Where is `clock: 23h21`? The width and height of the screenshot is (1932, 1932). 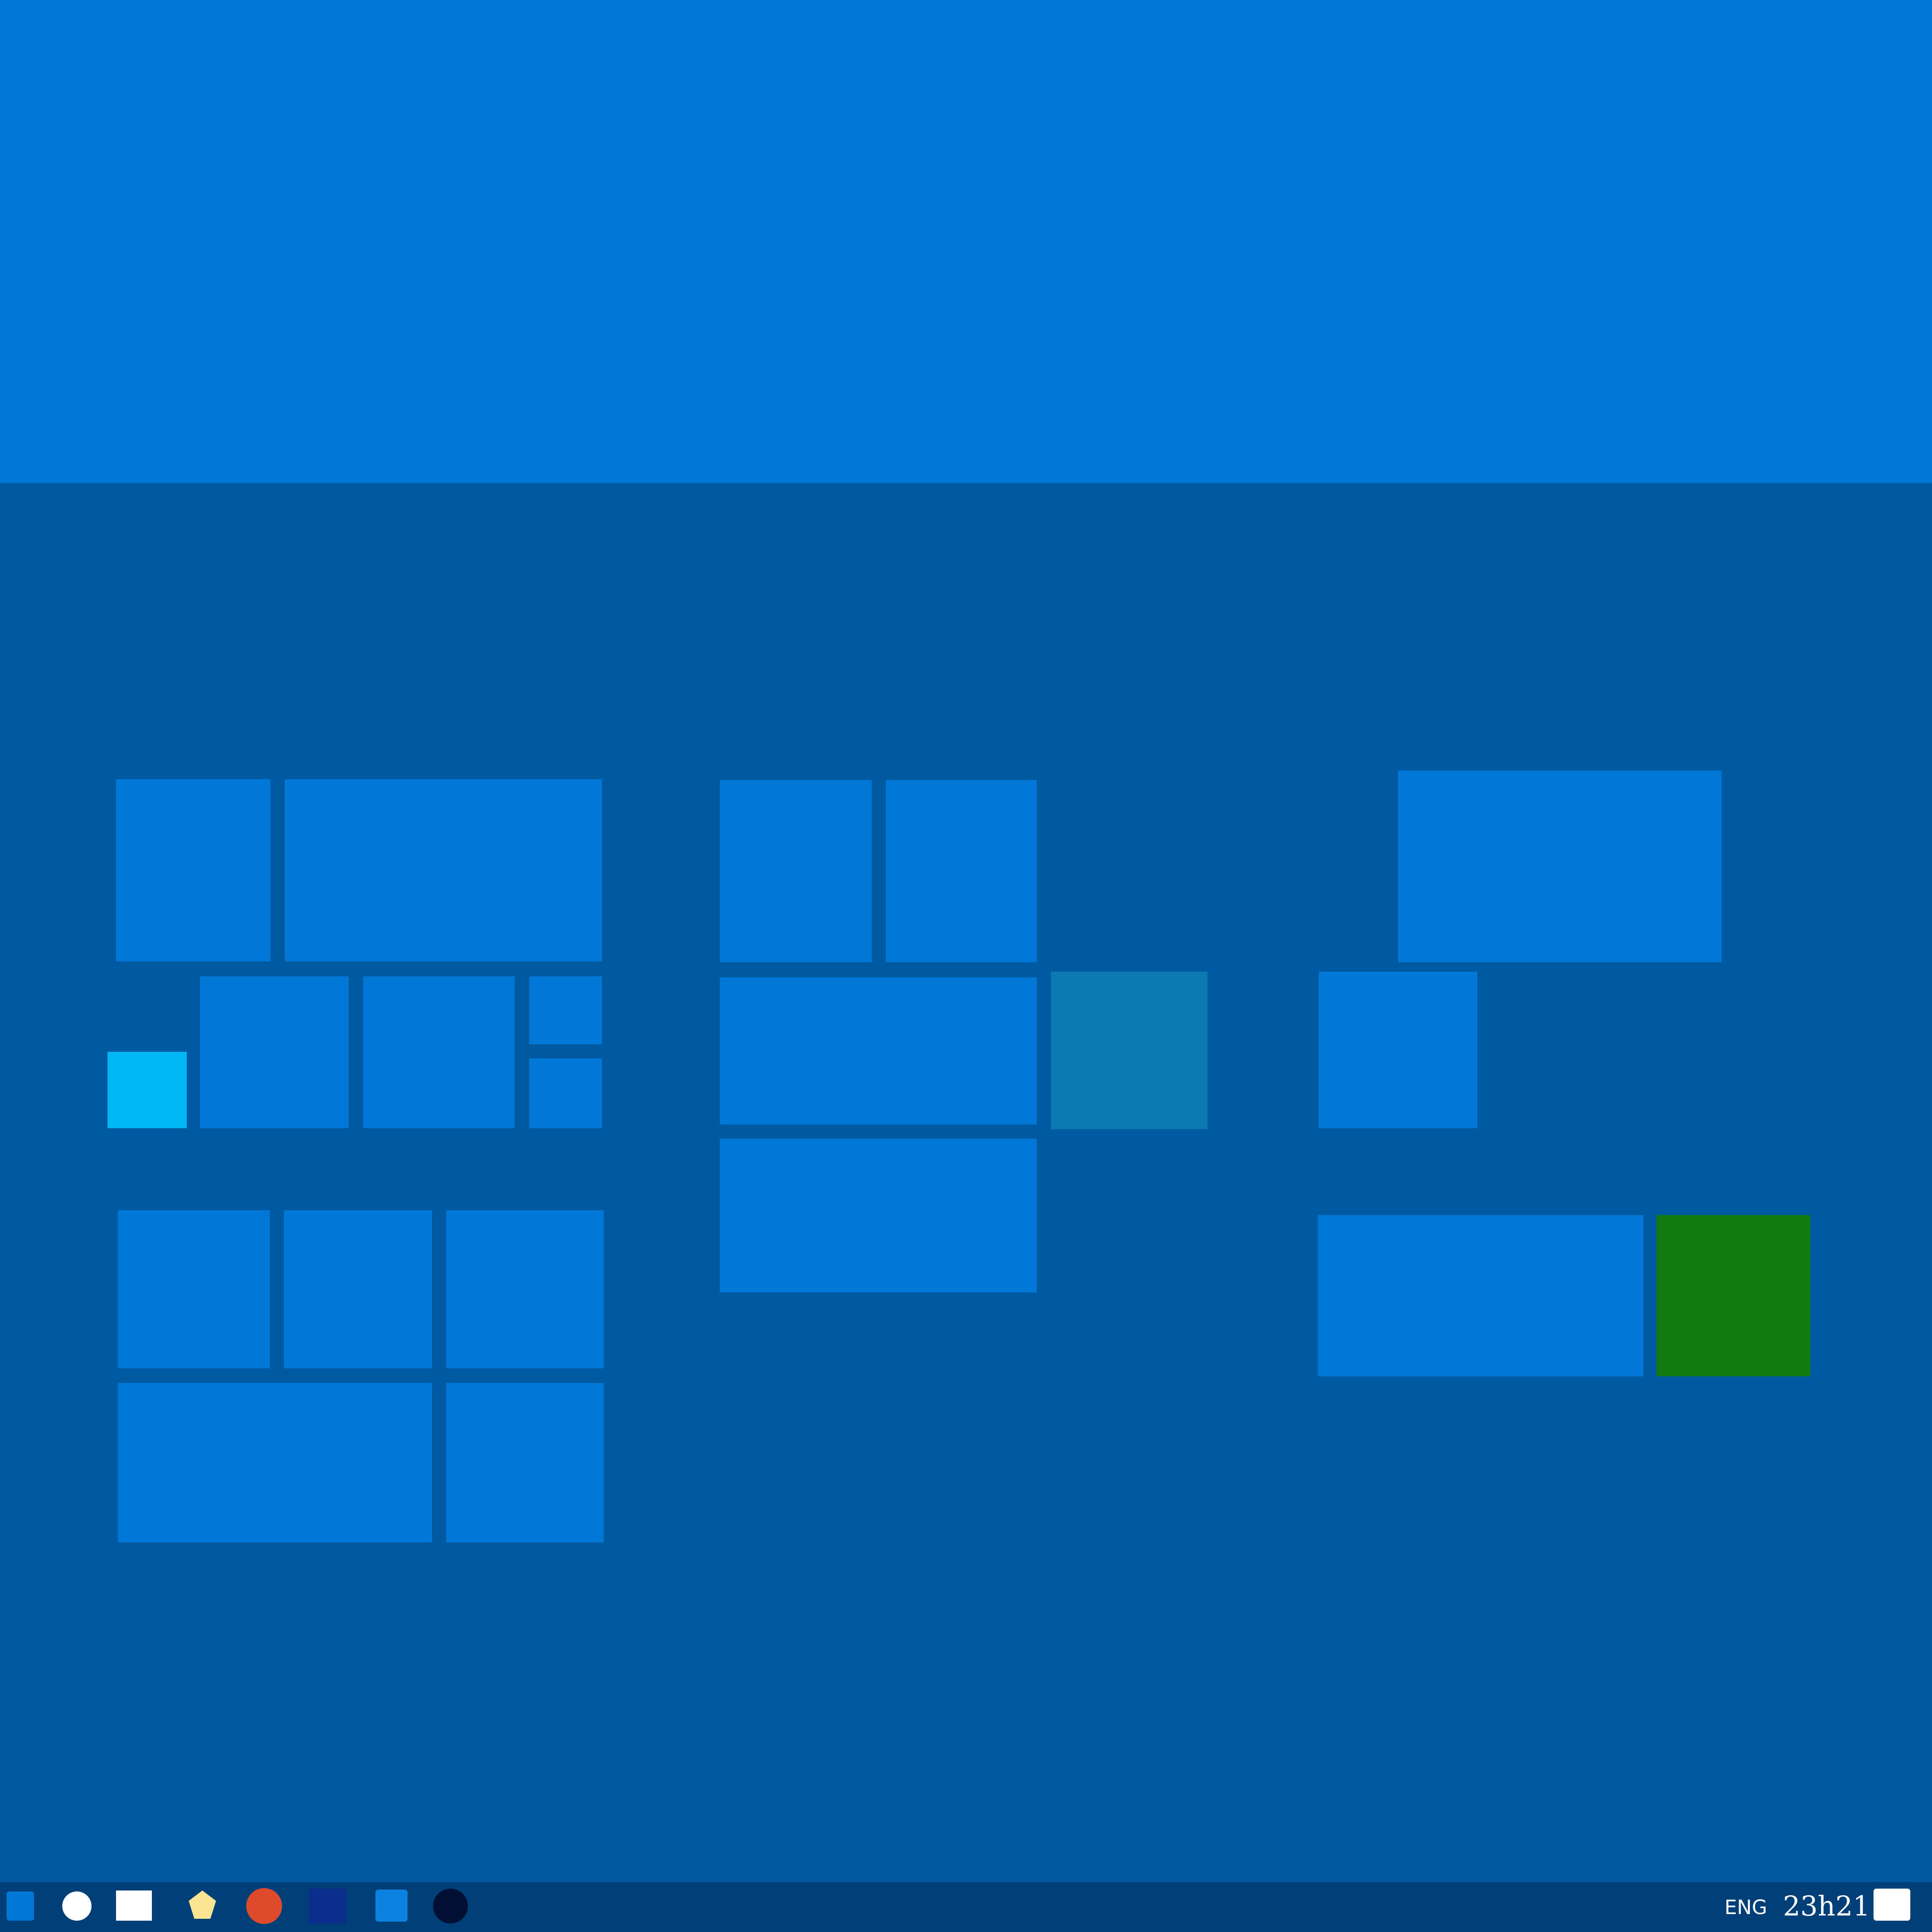
clock: 23h21 is located at coordinates (1826, 1907).